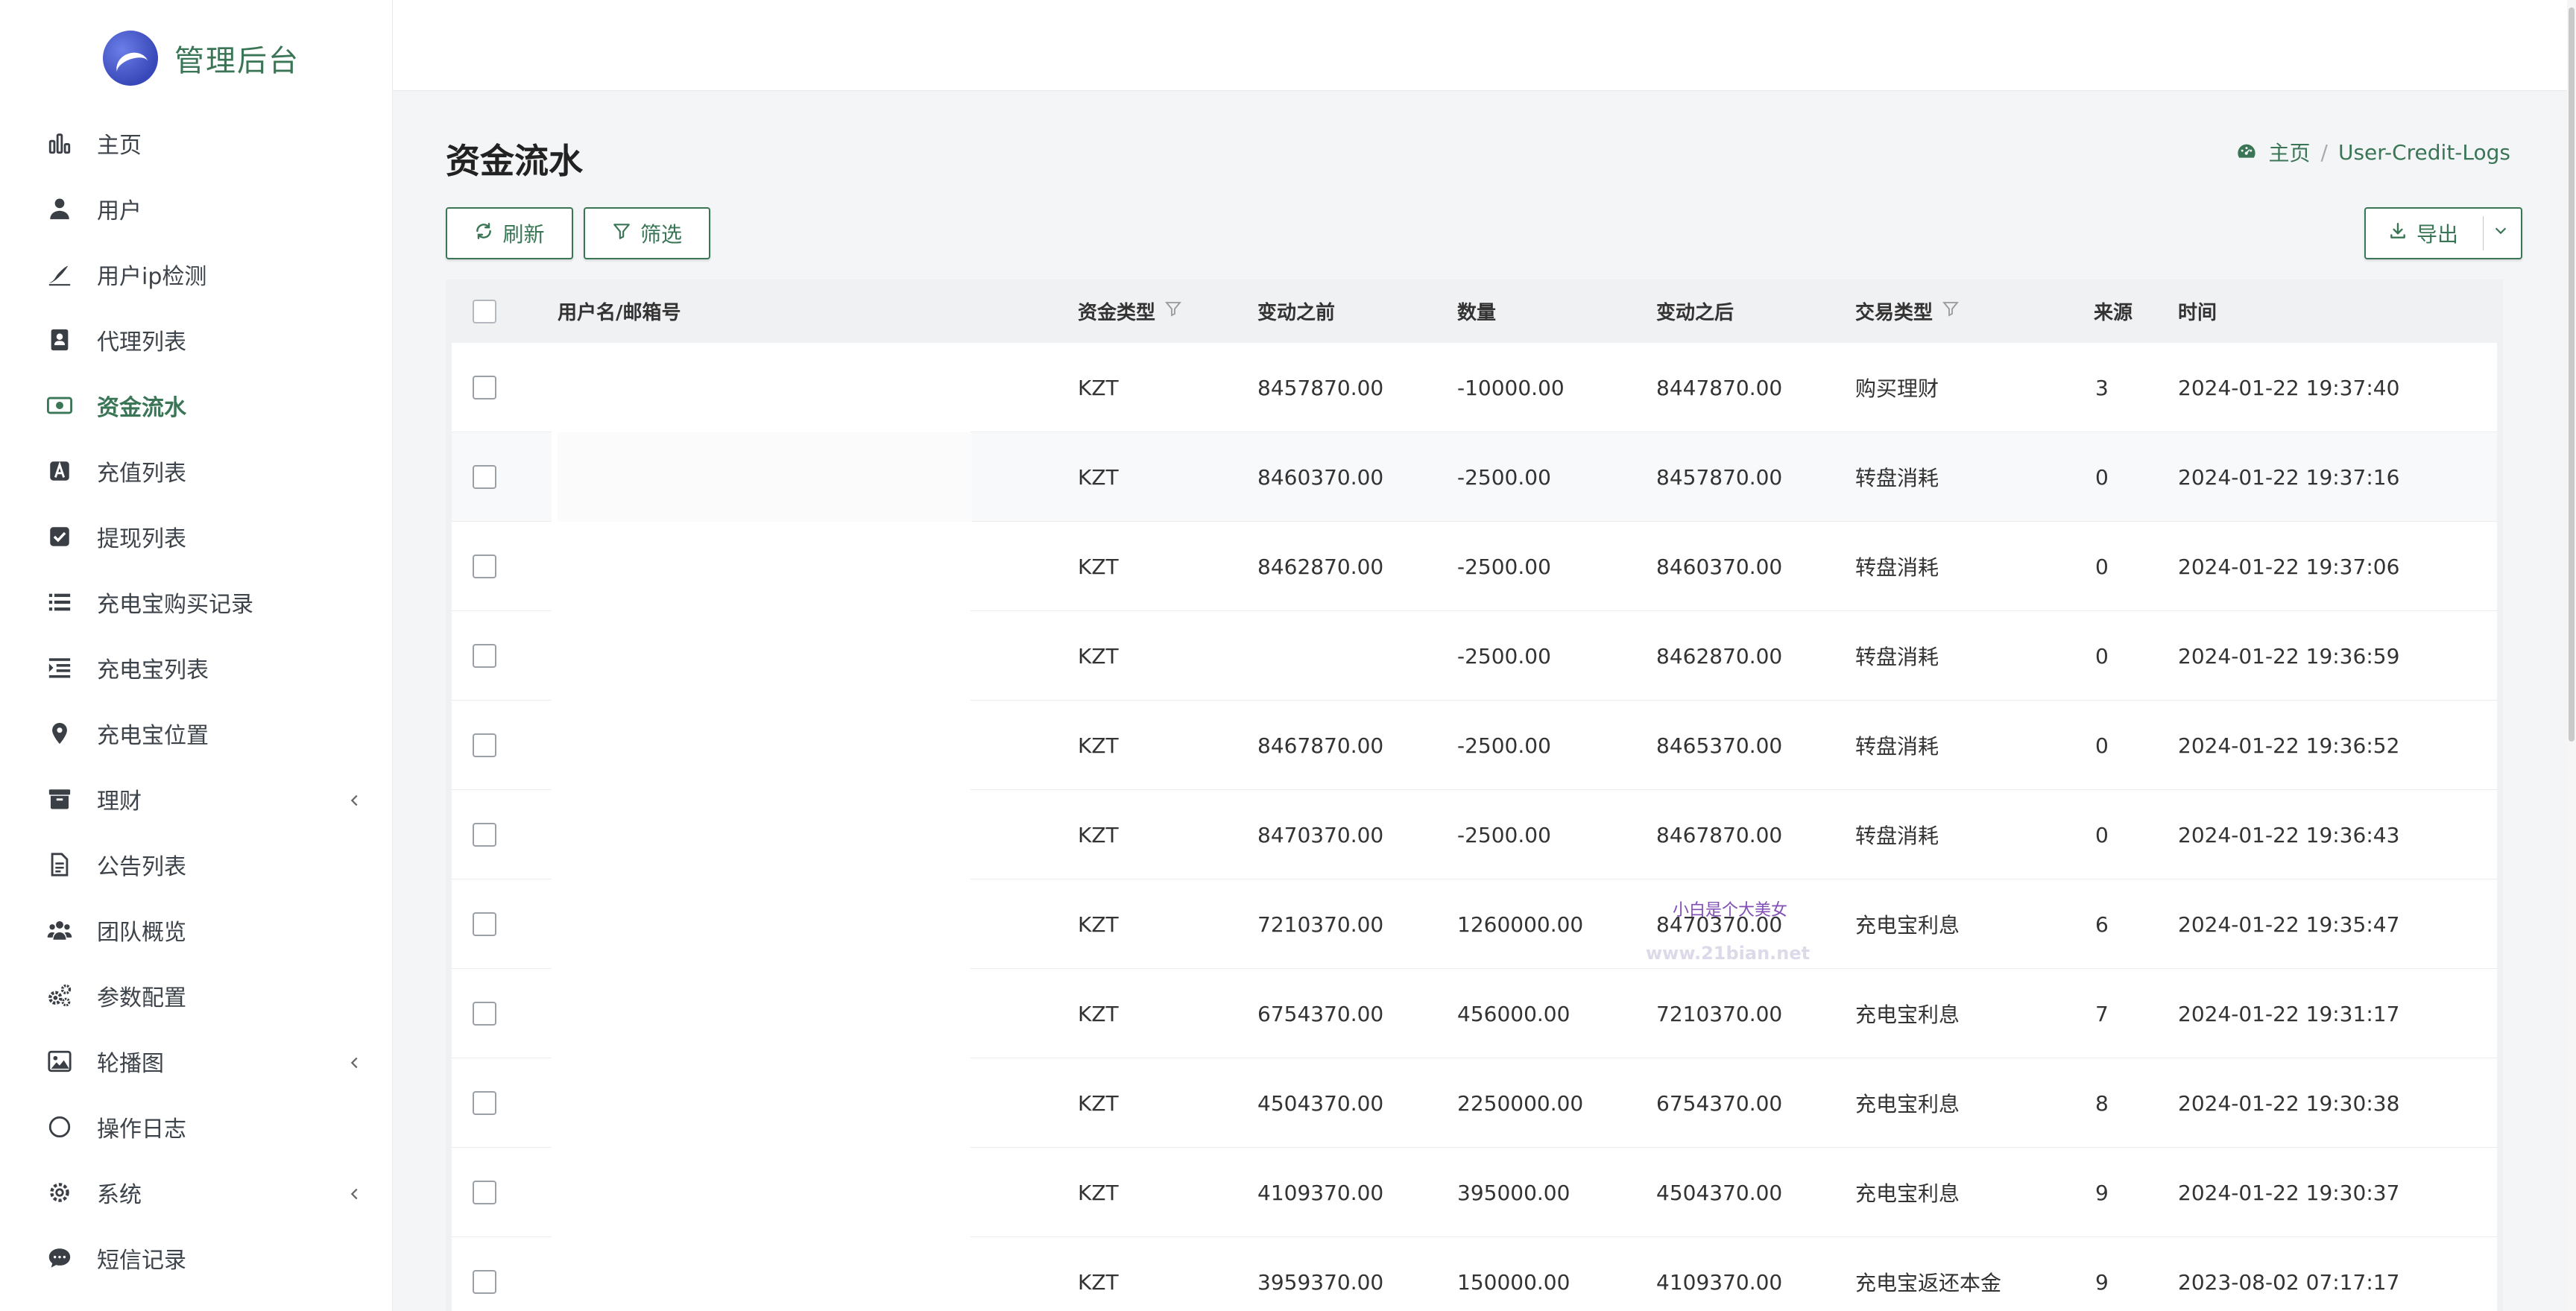  What do you see at coordinates (141, 998) in the screenshot?
I see `sidebar-item-label: 参数配置` at bounding box center [141, 998].